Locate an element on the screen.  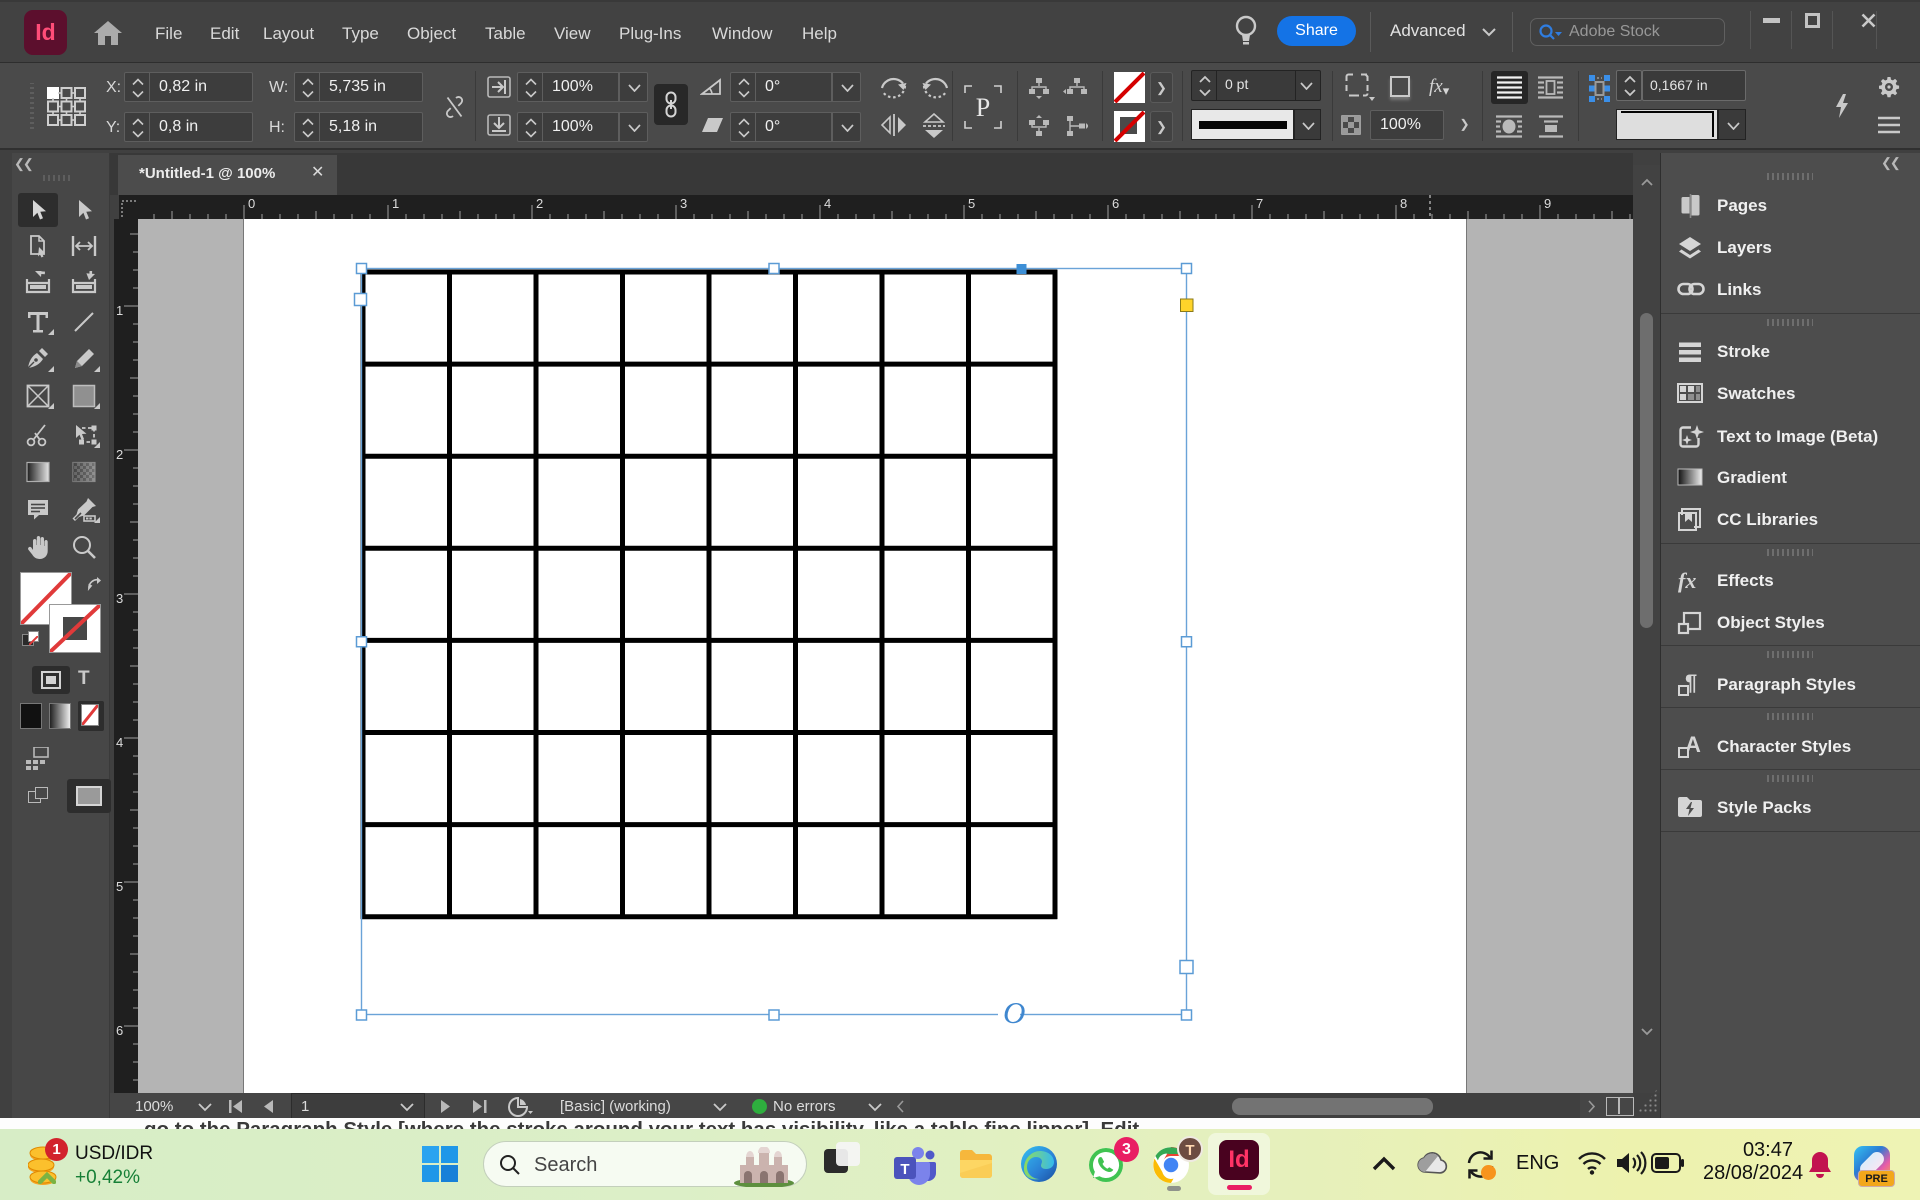
svg-text: 9 is located at coordinates (1547, 203).